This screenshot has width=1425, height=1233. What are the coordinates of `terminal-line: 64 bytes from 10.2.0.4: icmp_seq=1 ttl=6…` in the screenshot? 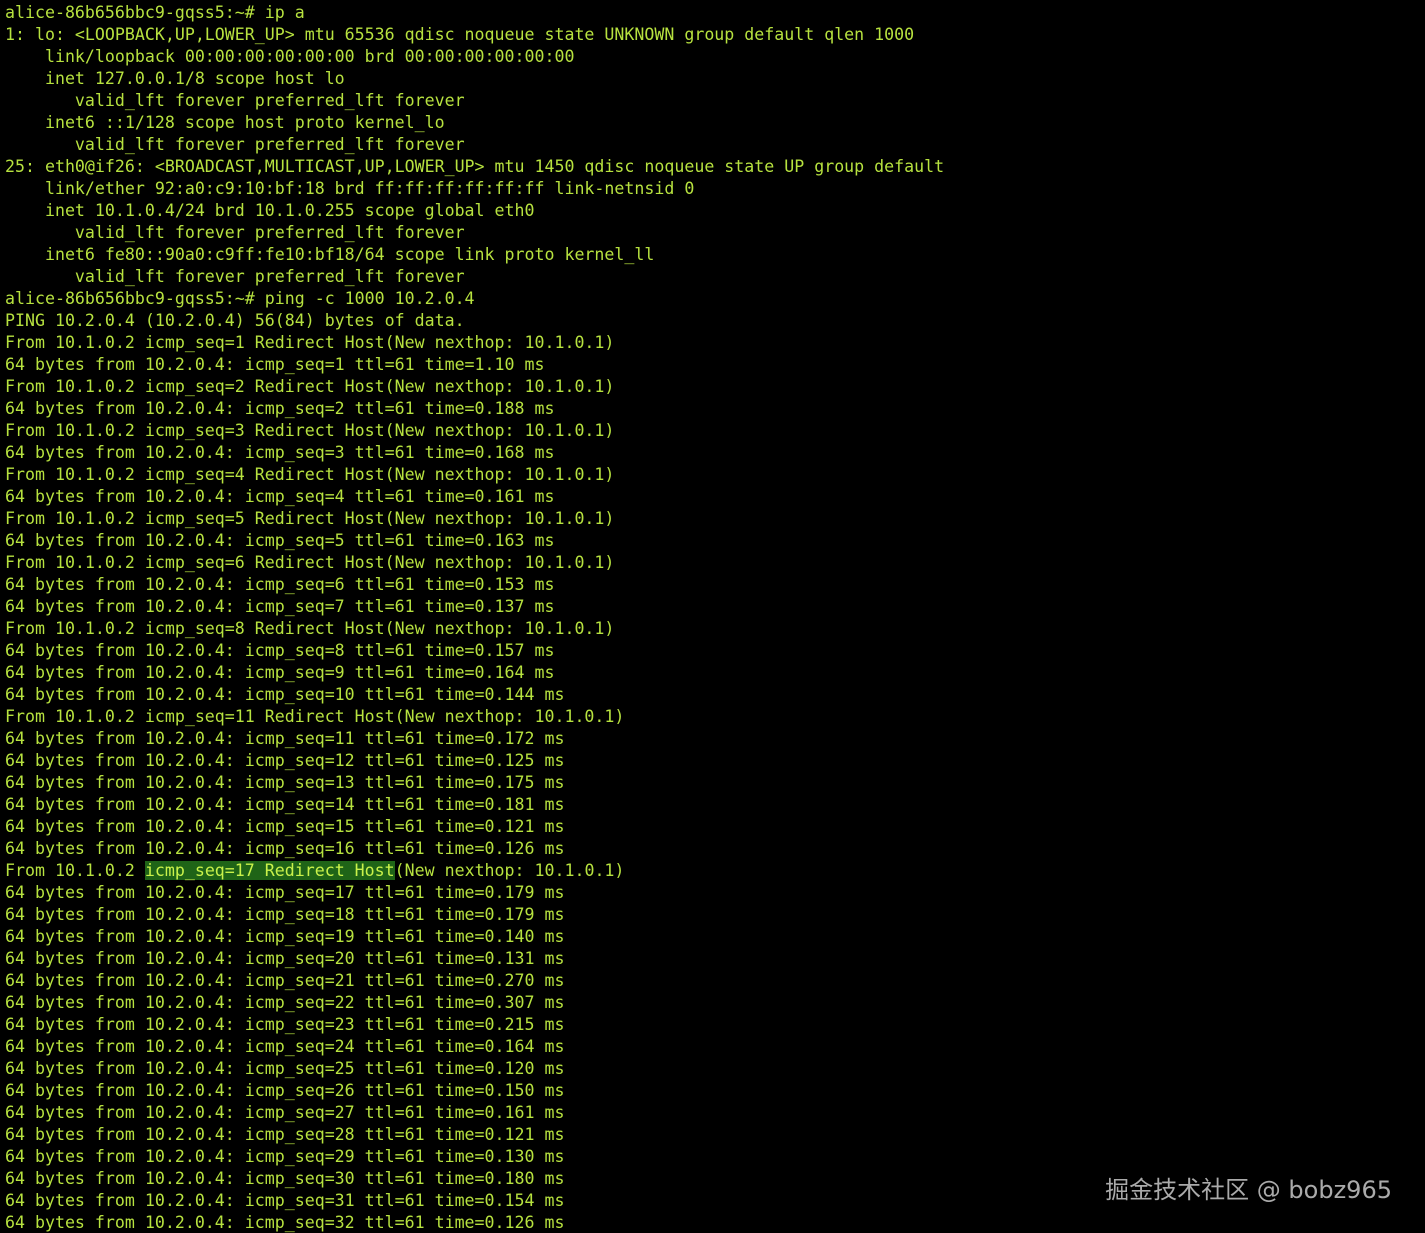 It's located at (275, 364).